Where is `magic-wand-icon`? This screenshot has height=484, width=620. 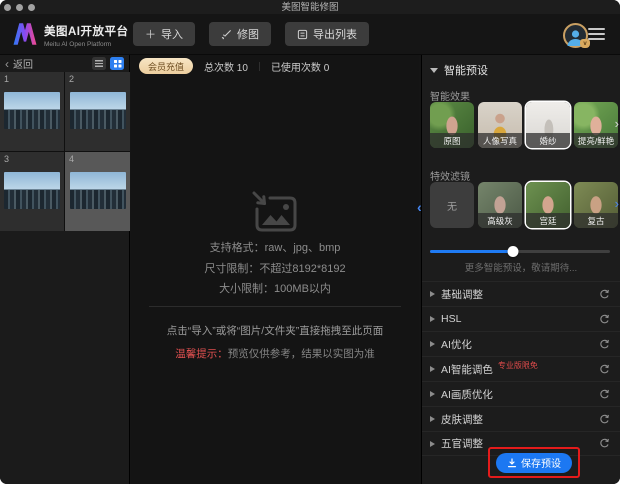 magic-wand-icon is located at coordinates (226, 34).